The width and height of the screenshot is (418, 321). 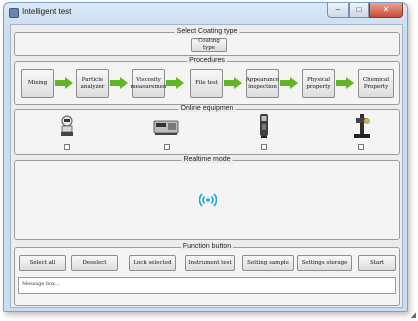 I want to click on step-viscosity-button: Viscosity measuremen, so click(x=149, y=83).